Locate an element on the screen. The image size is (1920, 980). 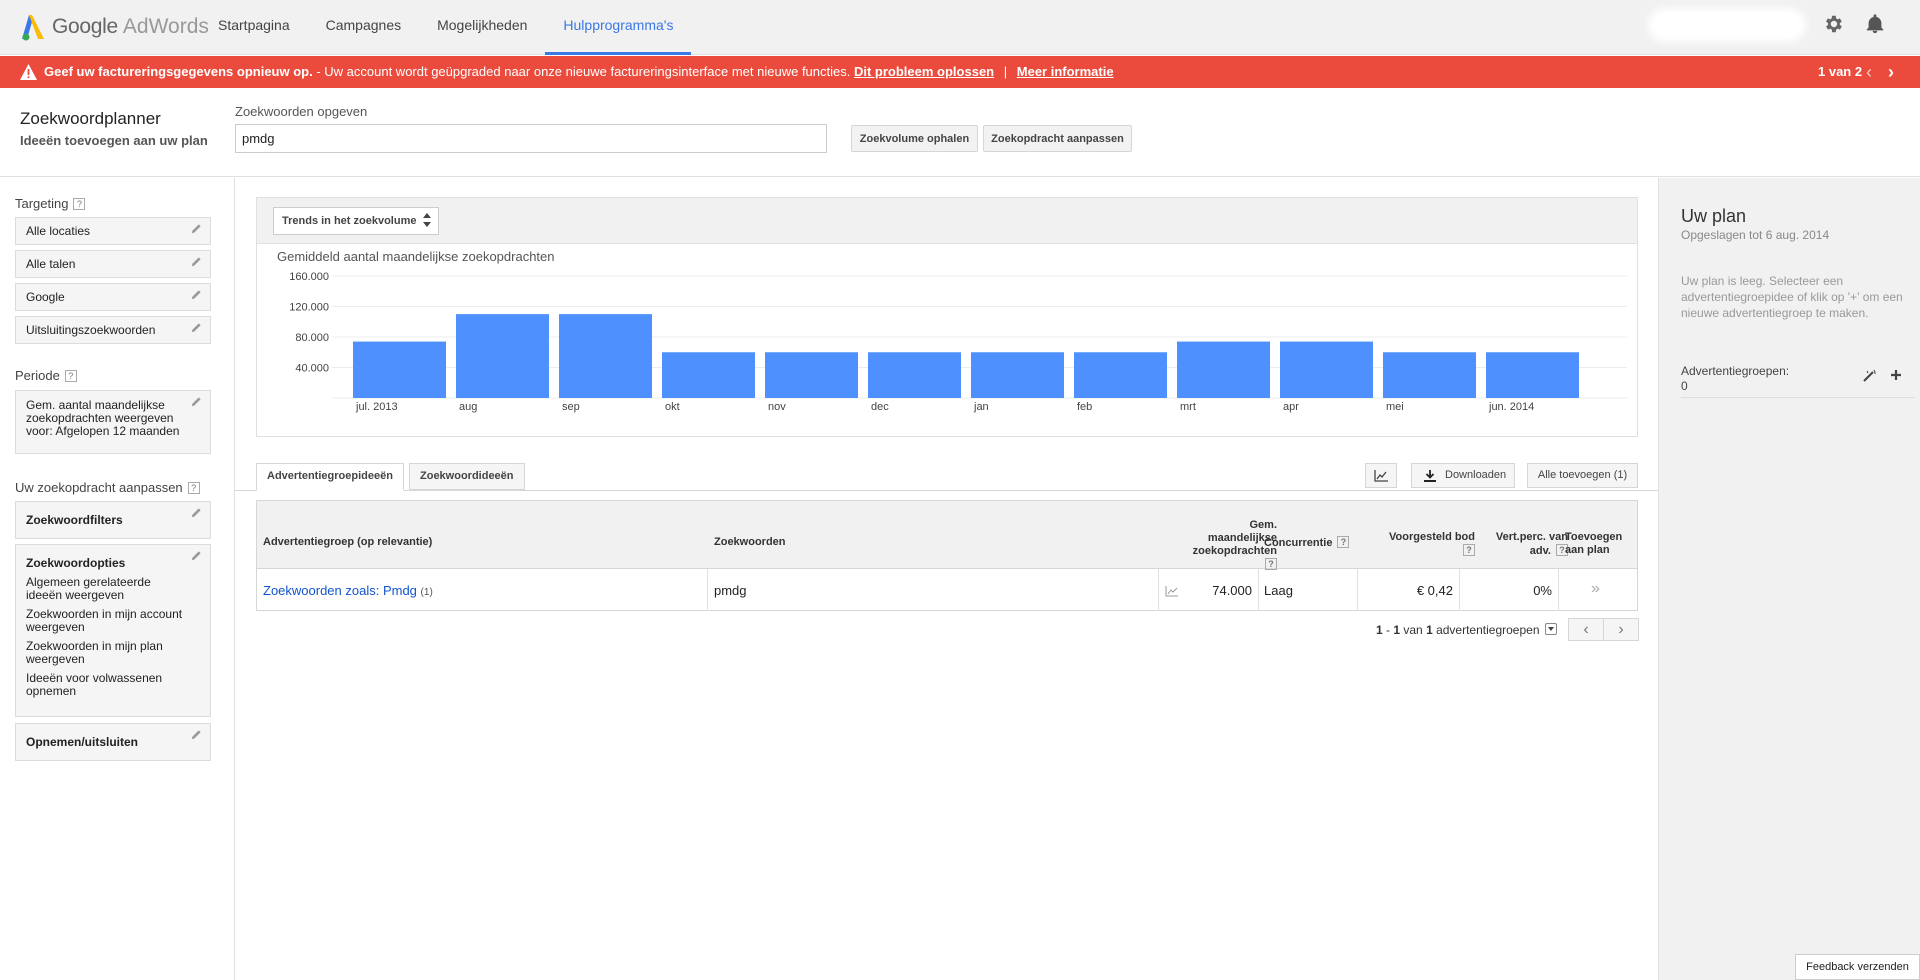
keyword-filters: Zoekwoordfilters is located at coordinates (113, 520).